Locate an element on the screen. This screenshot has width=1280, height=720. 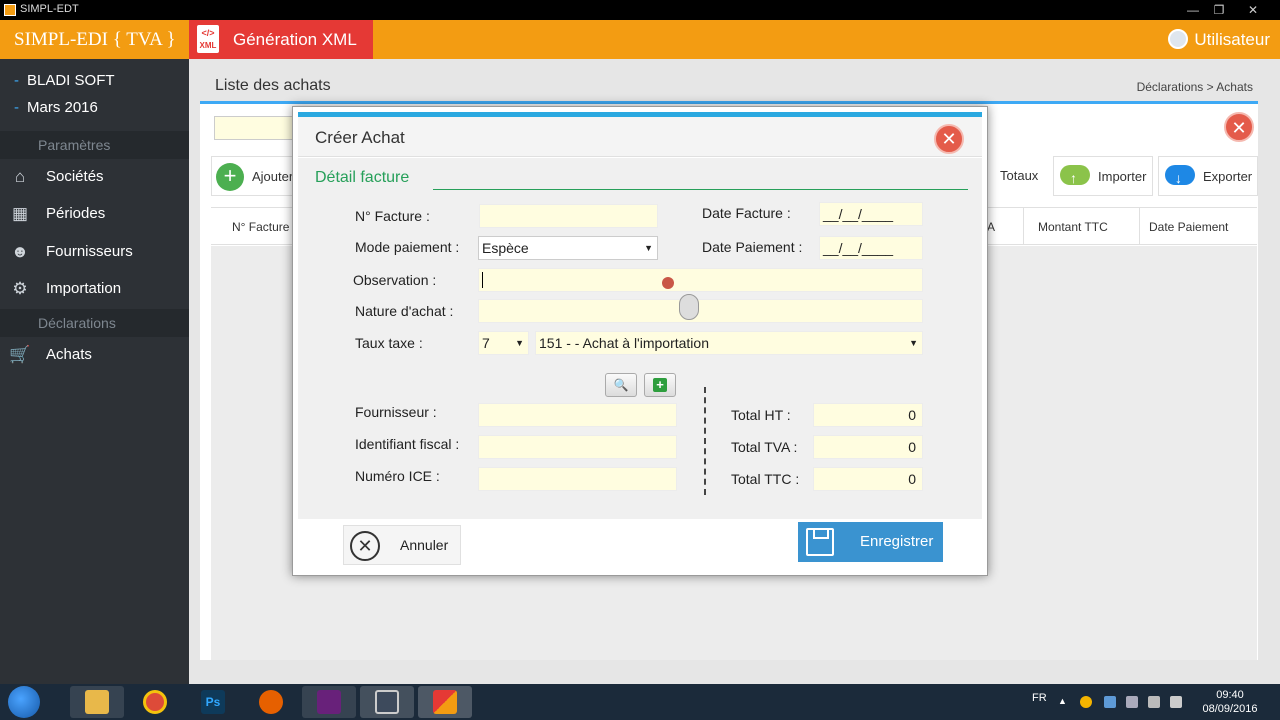
filter-input is located at coordinates (254, 128).